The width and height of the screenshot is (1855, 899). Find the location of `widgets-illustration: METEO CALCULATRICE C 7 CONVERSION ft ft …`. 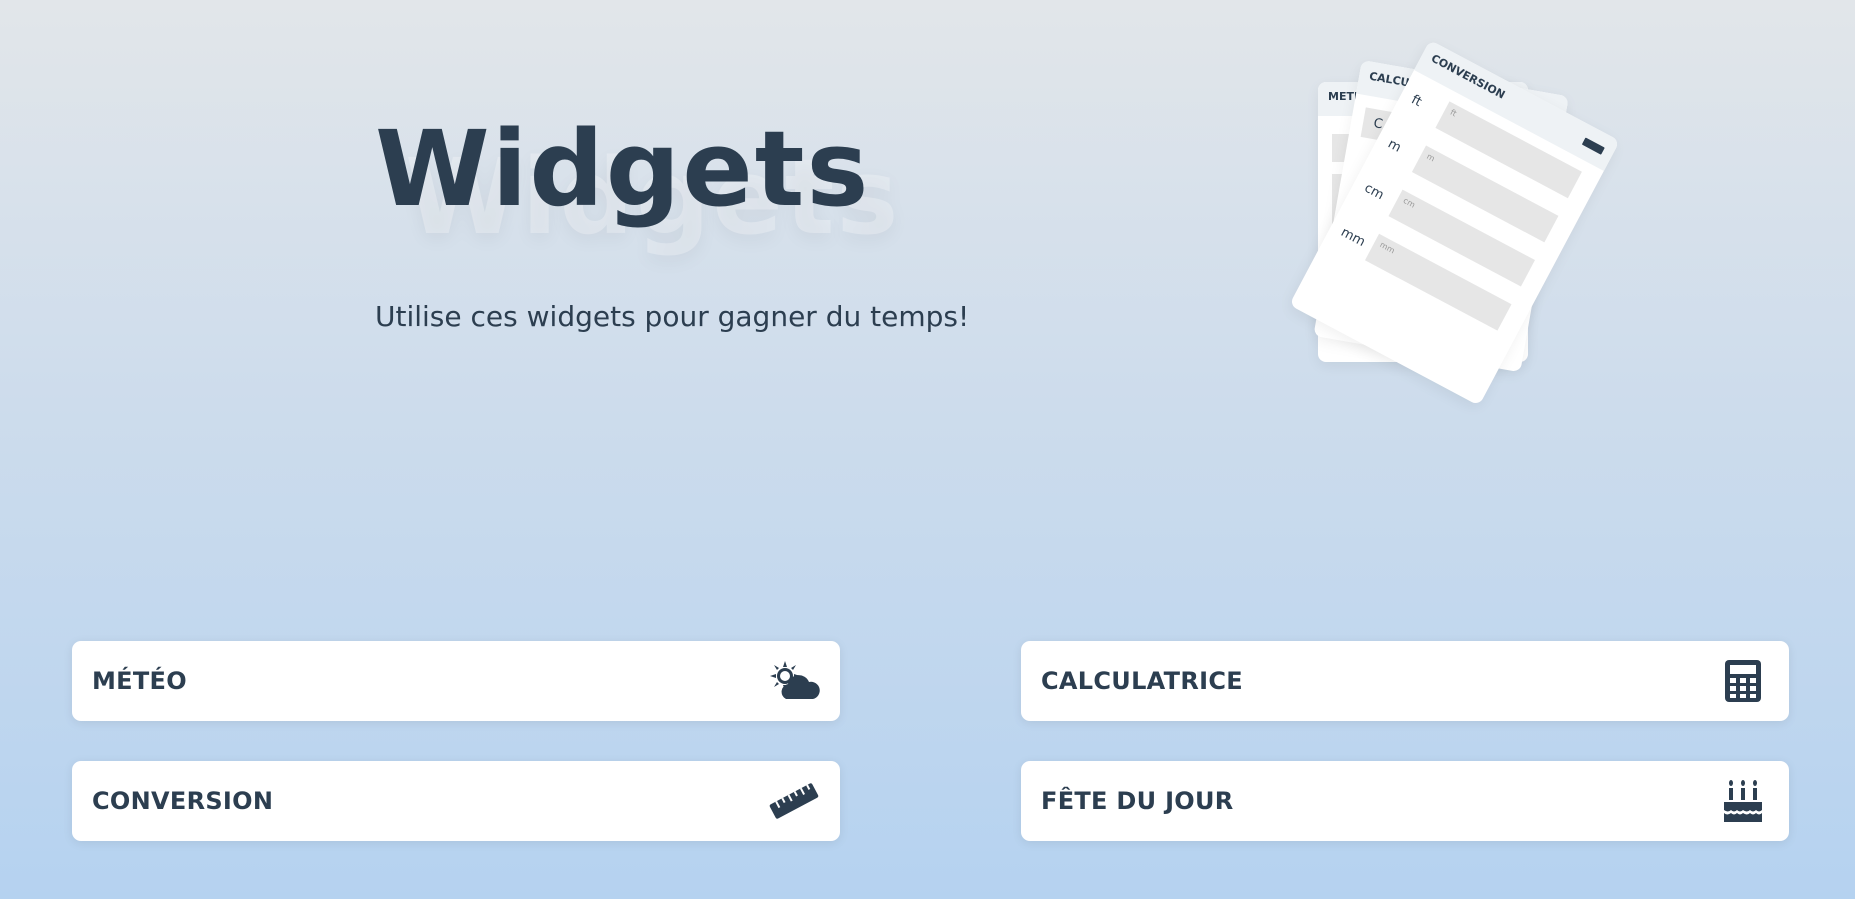

widgets-illustration: METEO CALCULATRICE C 7 CONVERSION ft ft … is located at coordinates (1474, 225).